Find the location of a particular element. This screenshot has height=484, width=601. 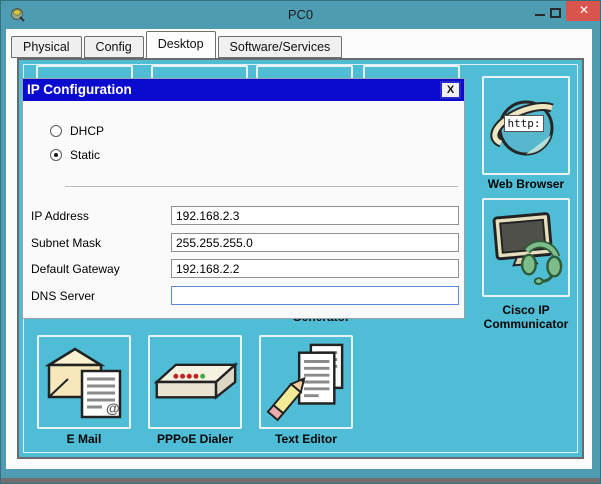

email-icon: @ is located at coordinates (83, 383).